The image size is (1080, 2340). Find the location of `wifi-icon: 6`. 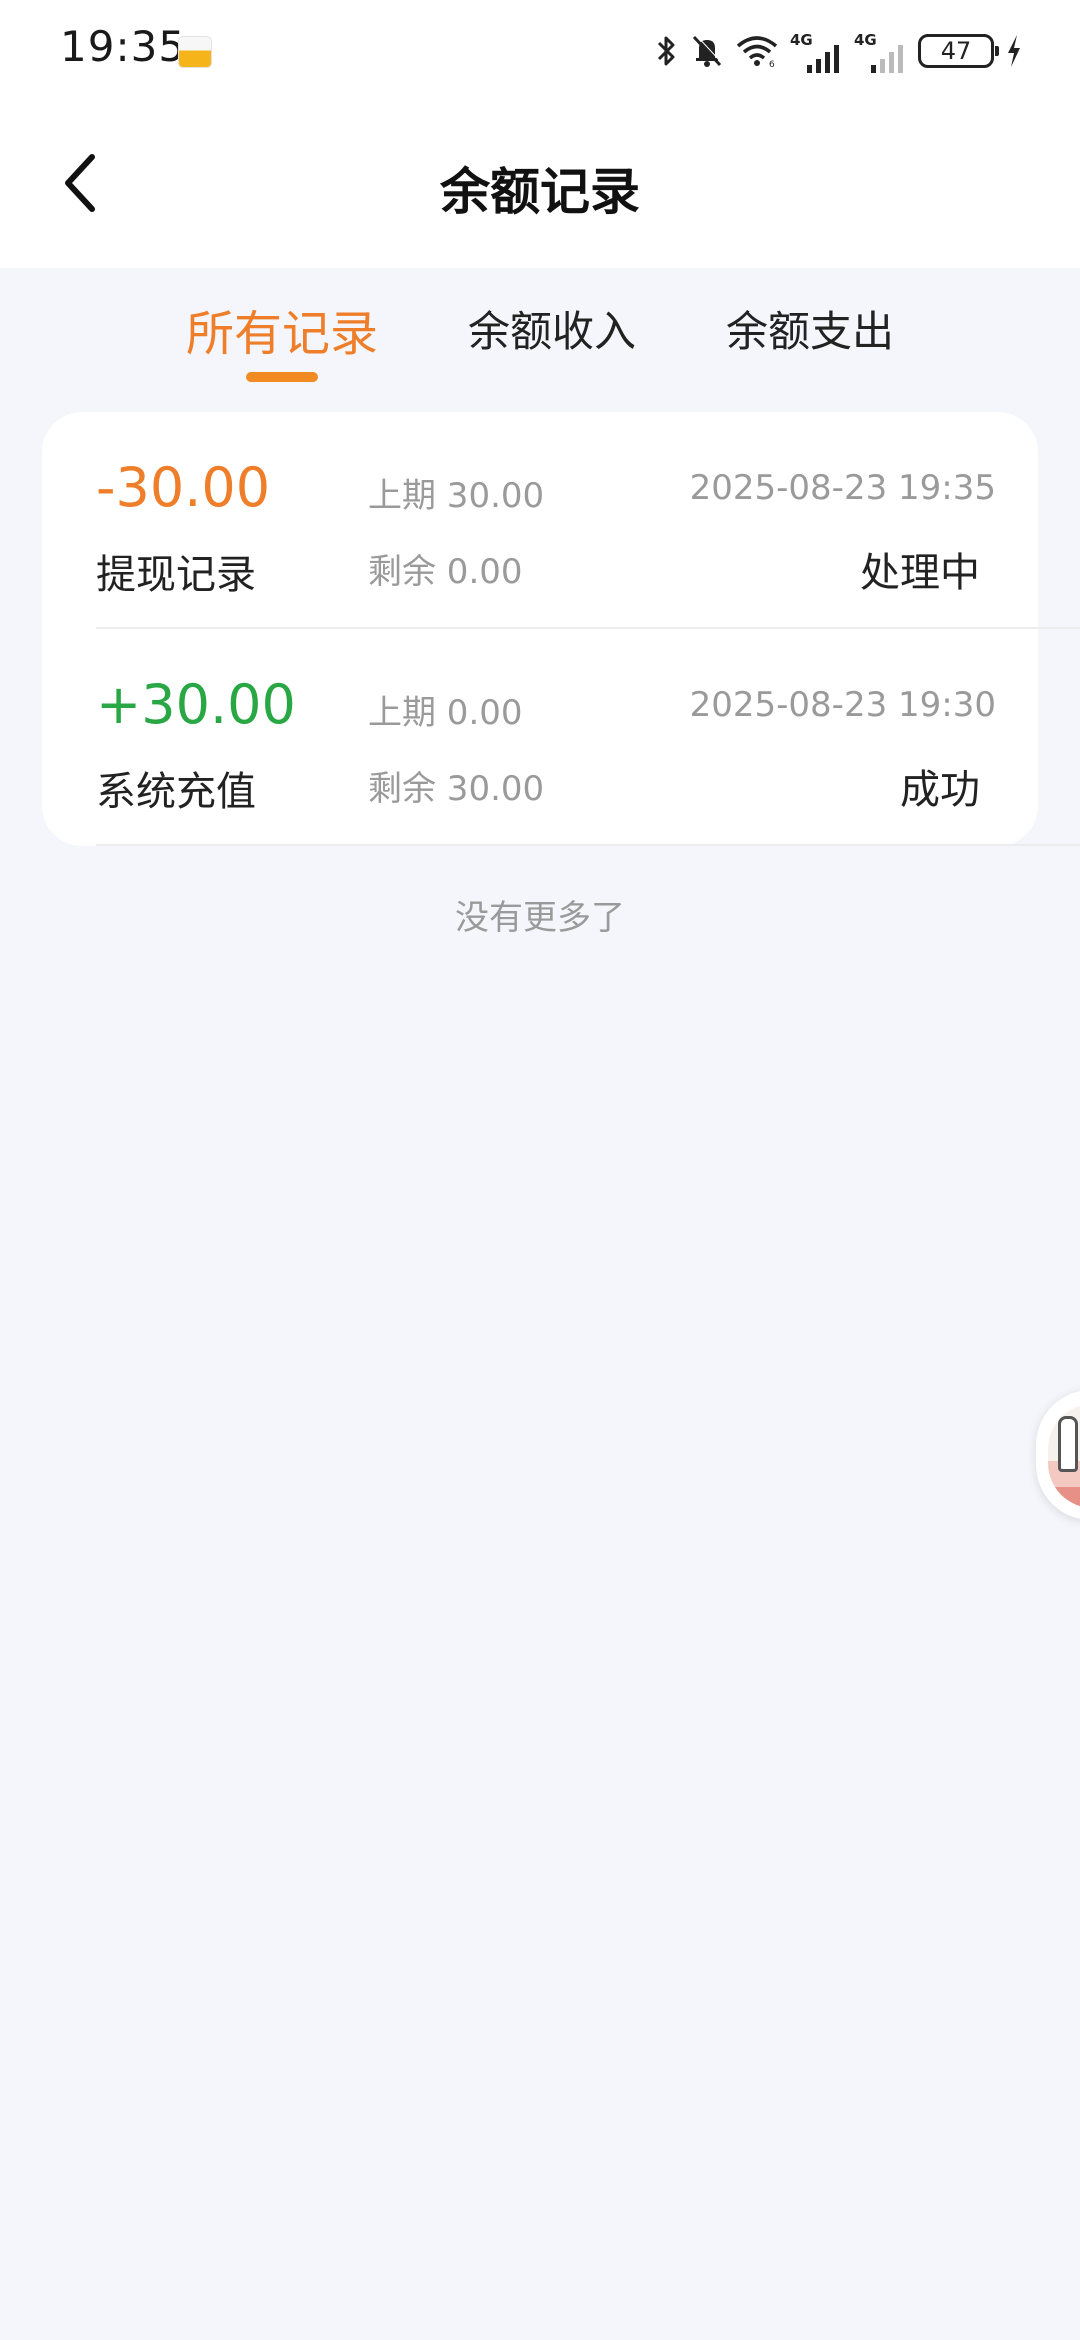

wifi-icon: 6 is located at coordinates (757, 51).